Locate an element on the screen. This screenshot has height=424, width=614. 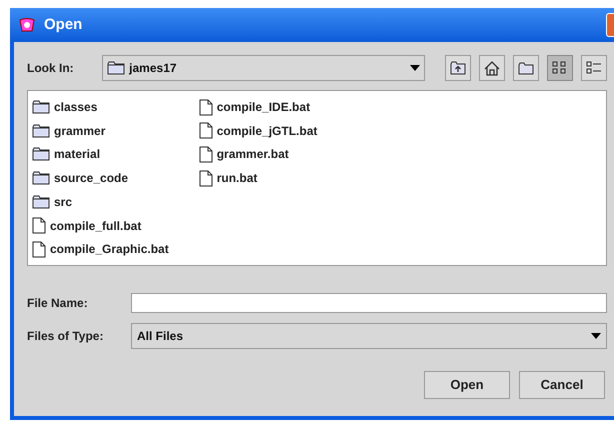
dialog-button: Cancel is located at coordinates (562, 385).